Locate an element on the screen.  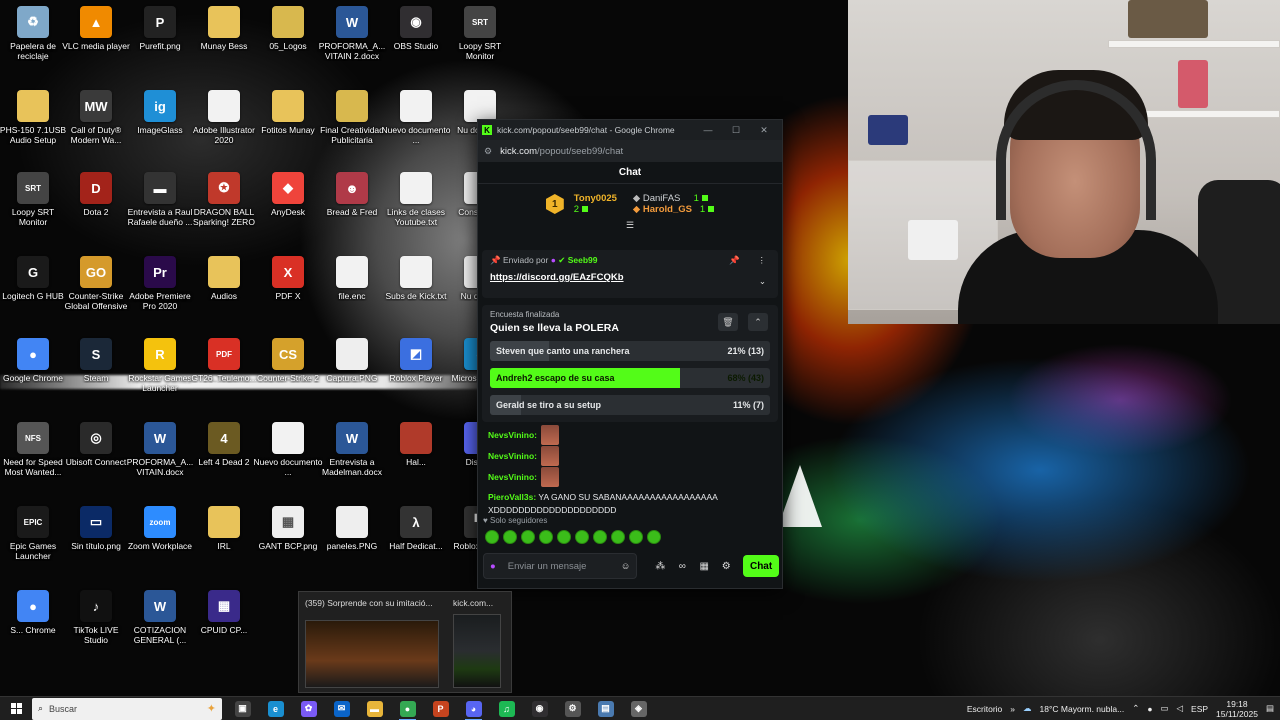
desktop-icon: zoom Zoom Workplace is located at coordinates (160, 545).